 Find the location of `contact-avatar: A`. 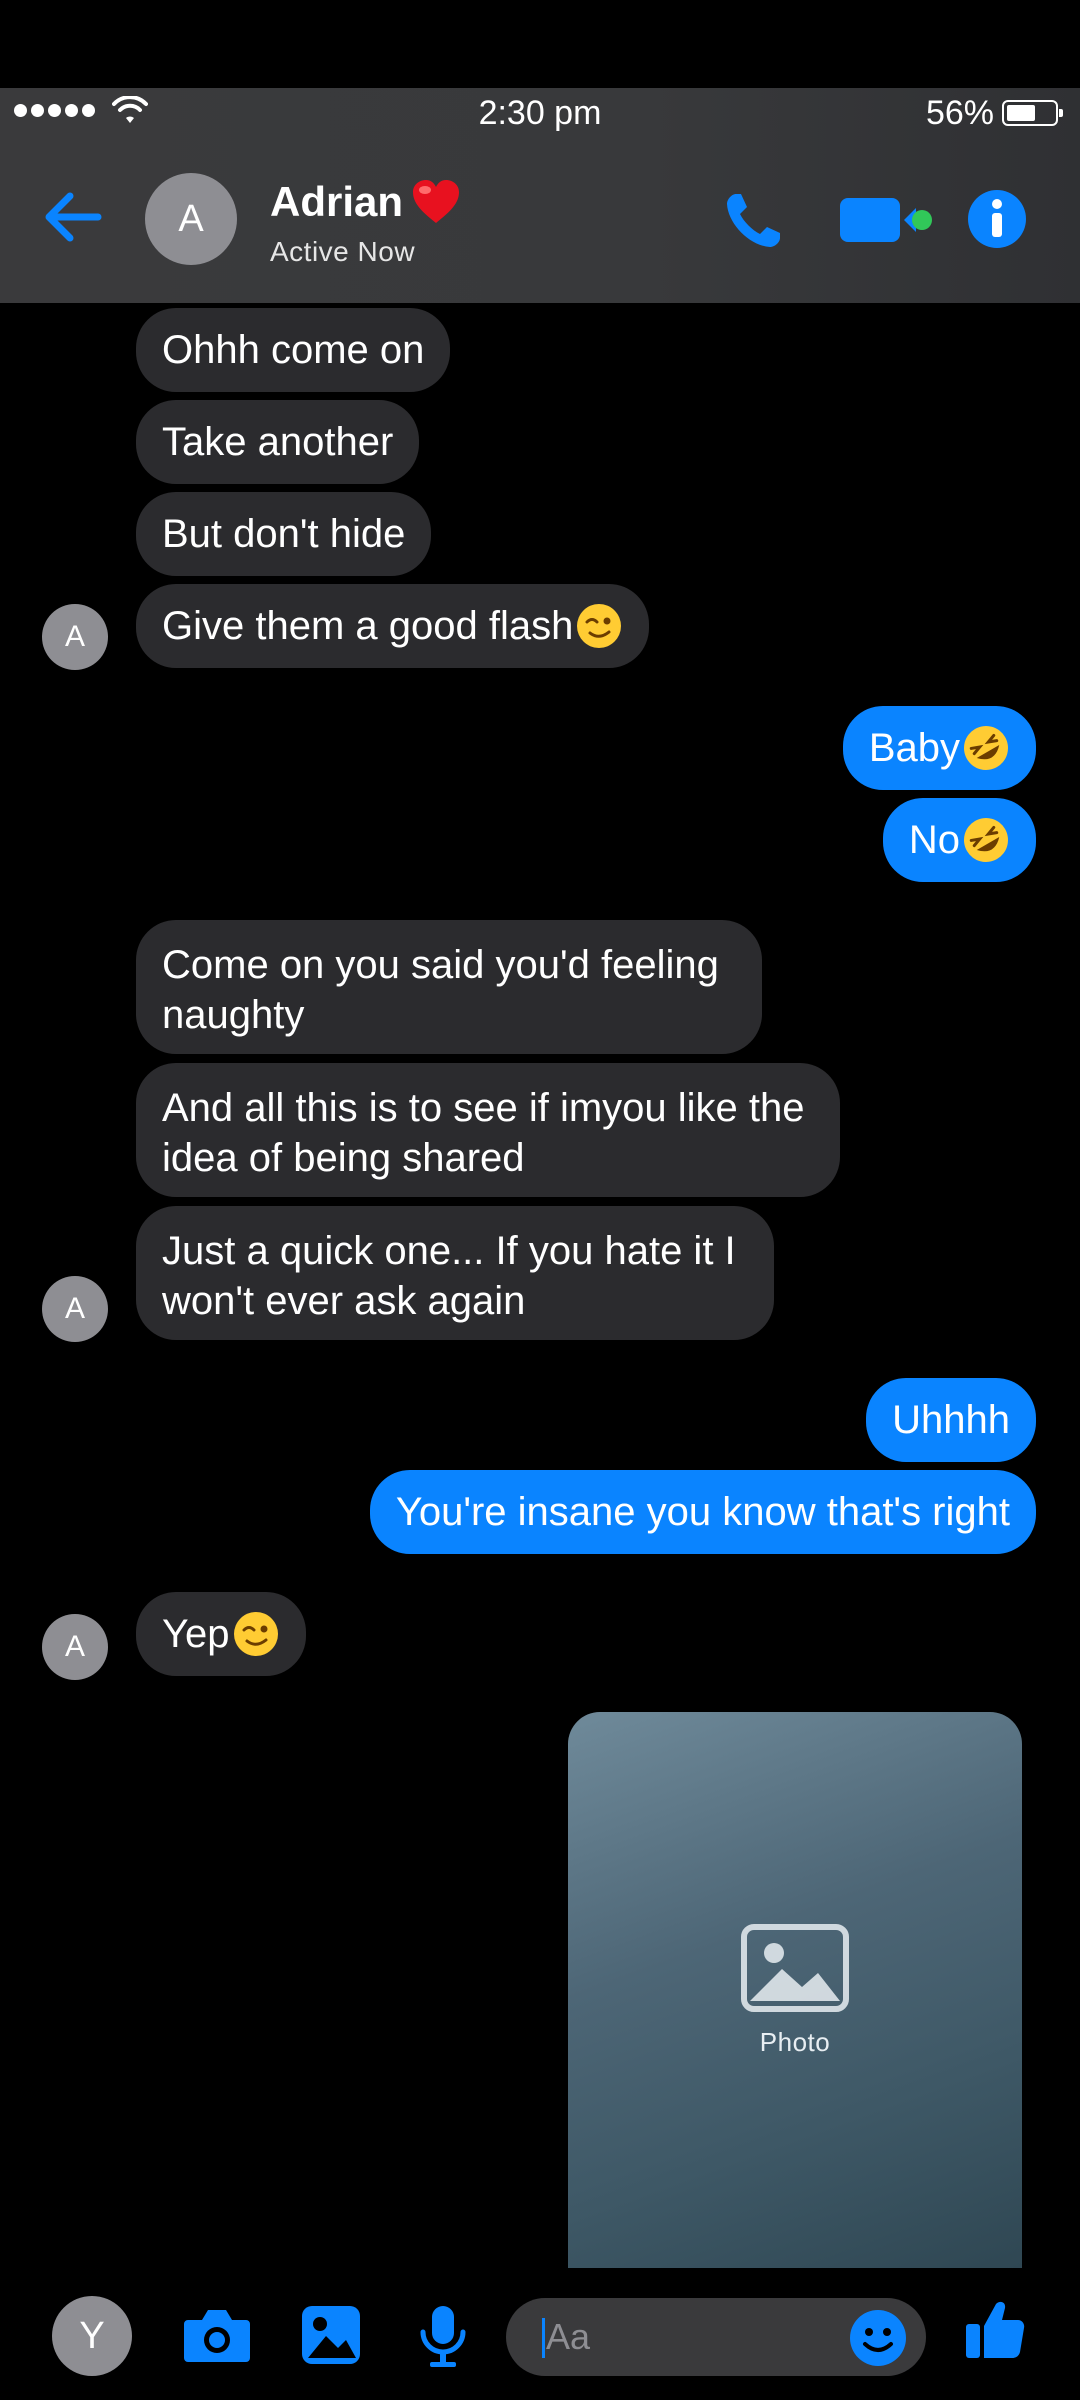

contact-avatar: A is located at coordinates (191, 219).